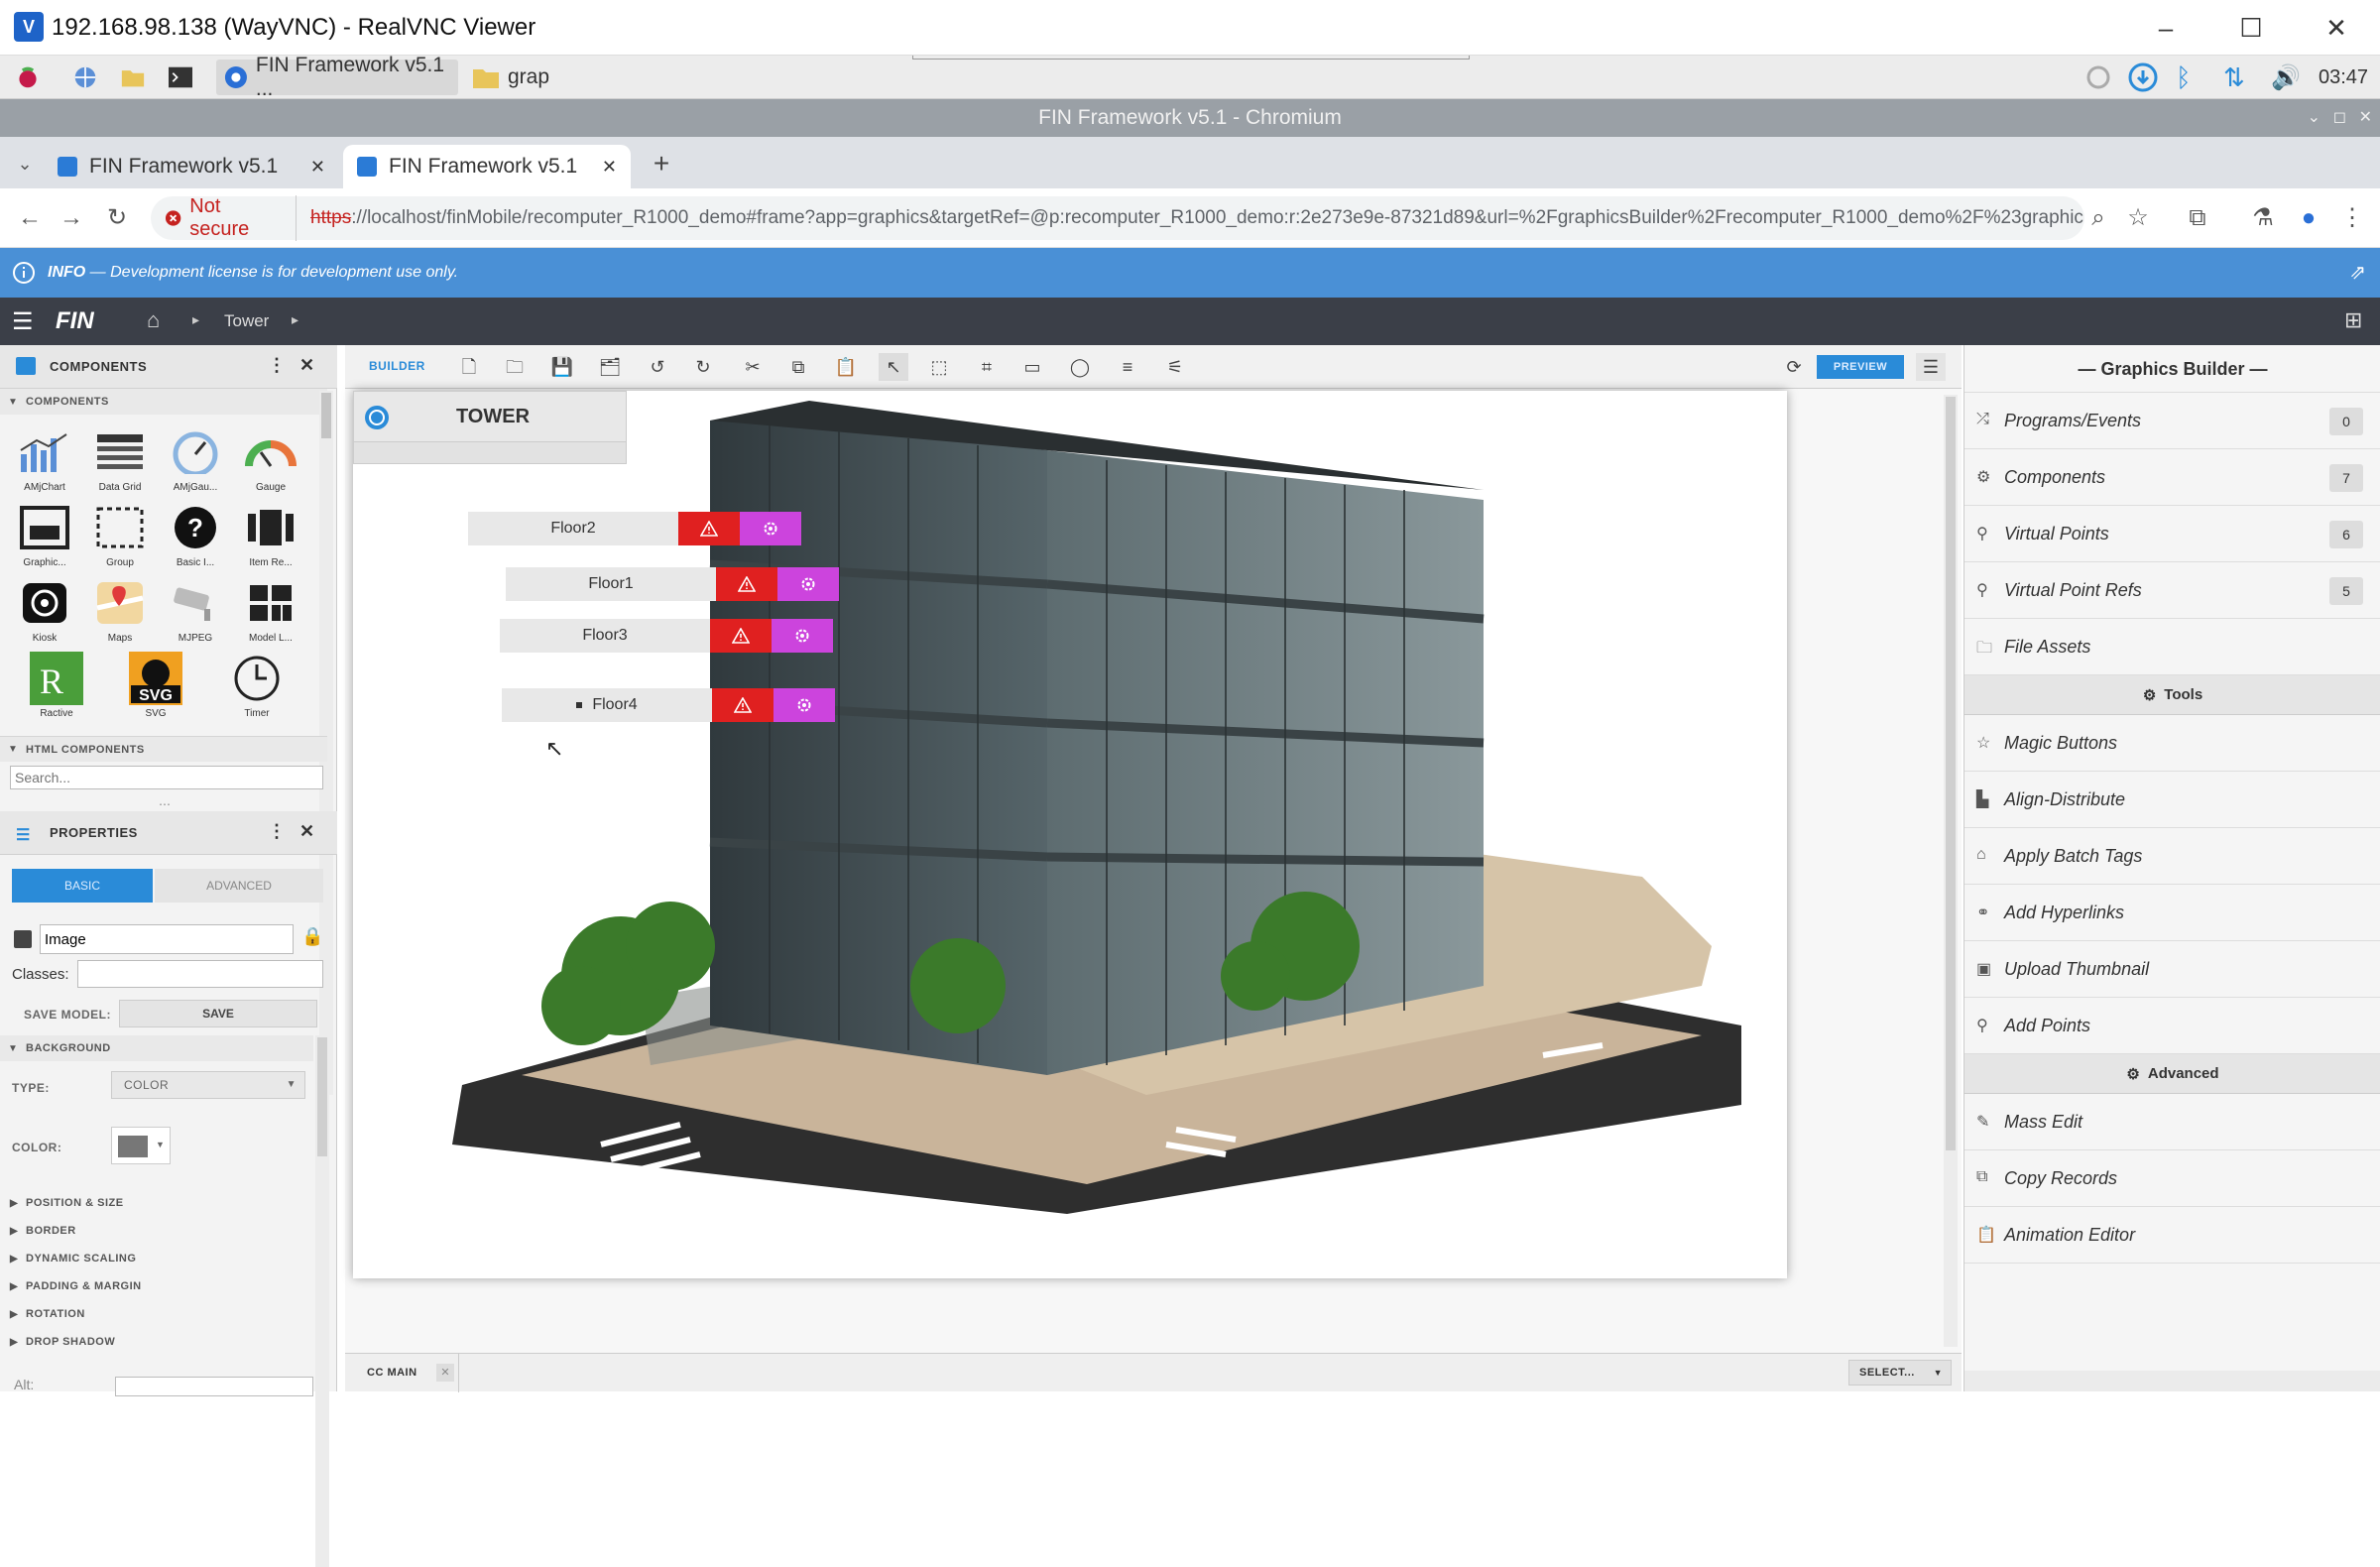 This screenshot has height=1567, width=2380. What do you see at coordinates (2172, 421) in the screenshot?
I see `panel-item-programs-events: ⤮ Programs/Events 0` at bounding box center [2172, 421].